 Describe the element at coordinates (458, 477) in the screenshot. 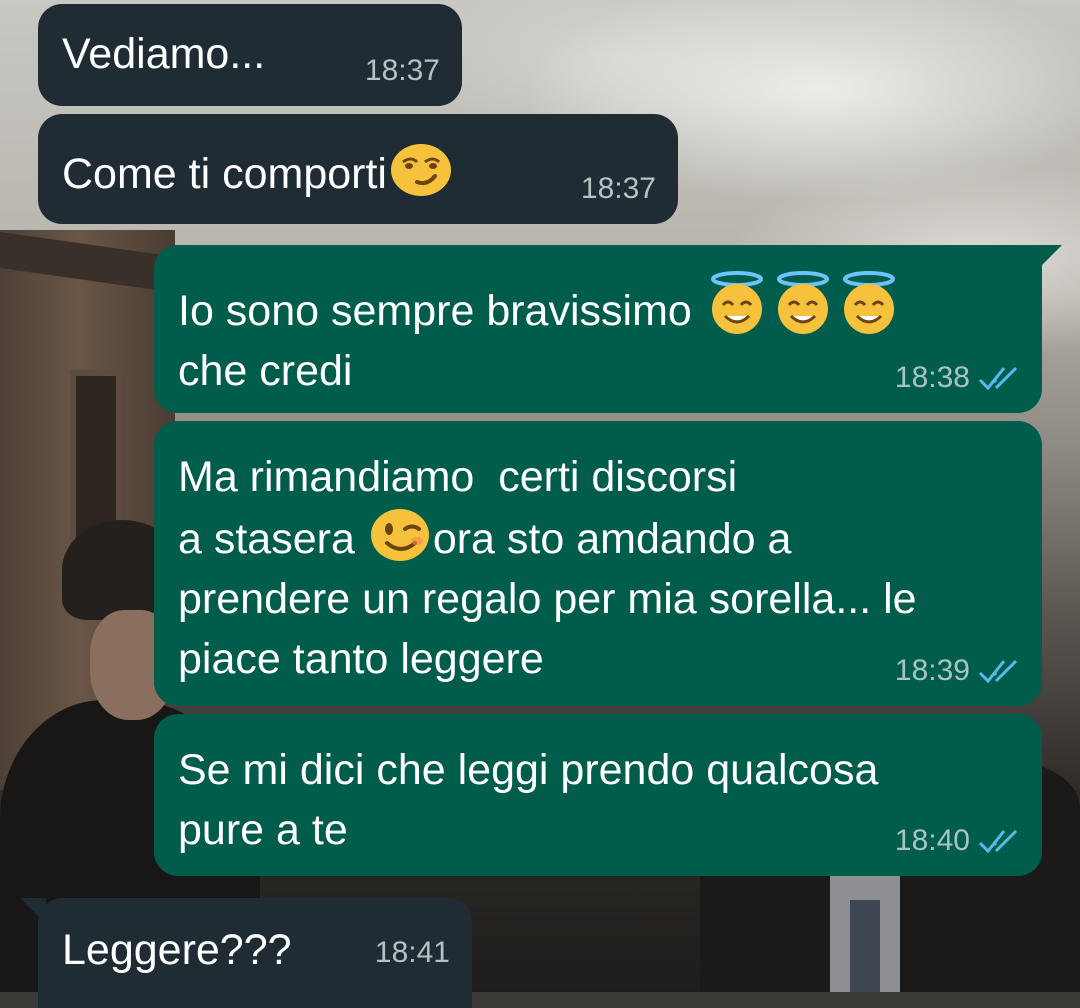

I see `message-text: Ma rimandiamo certi discorsi` at that location.